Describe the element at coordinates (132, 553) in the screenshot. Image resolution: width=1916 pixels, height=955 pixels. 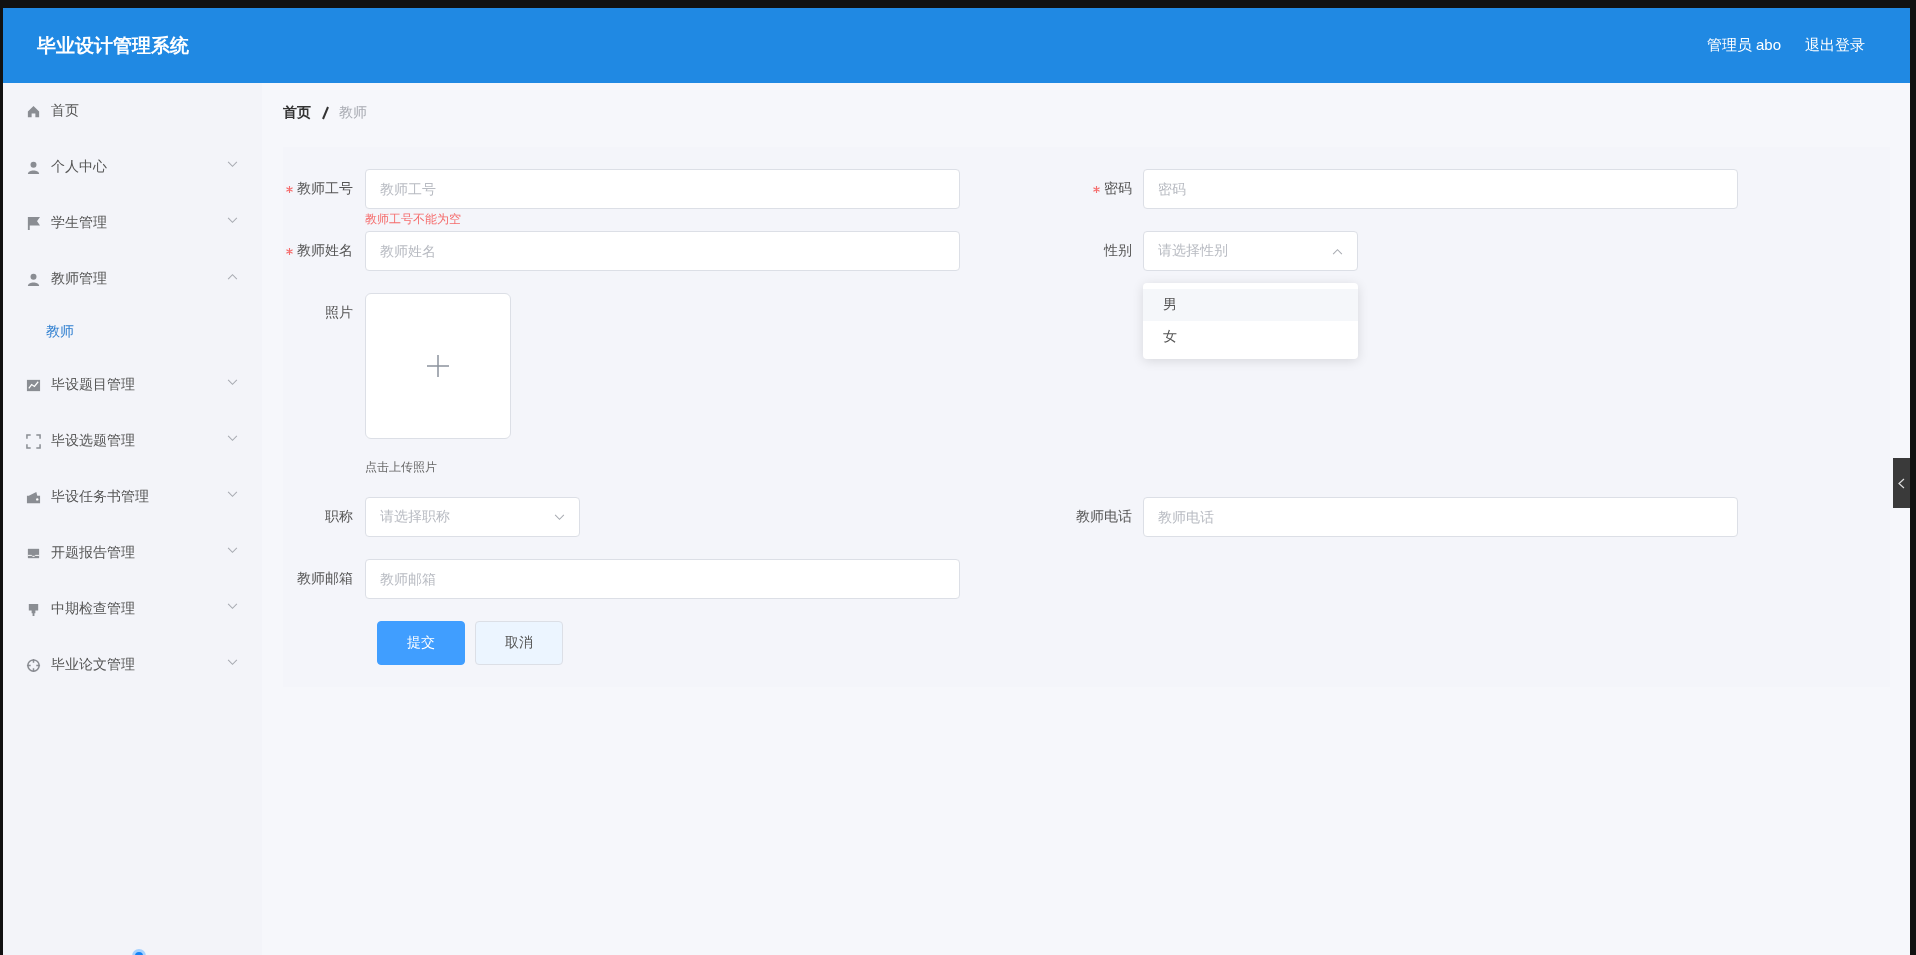
I see `sidebar-item: 开题报告管理` at that location.